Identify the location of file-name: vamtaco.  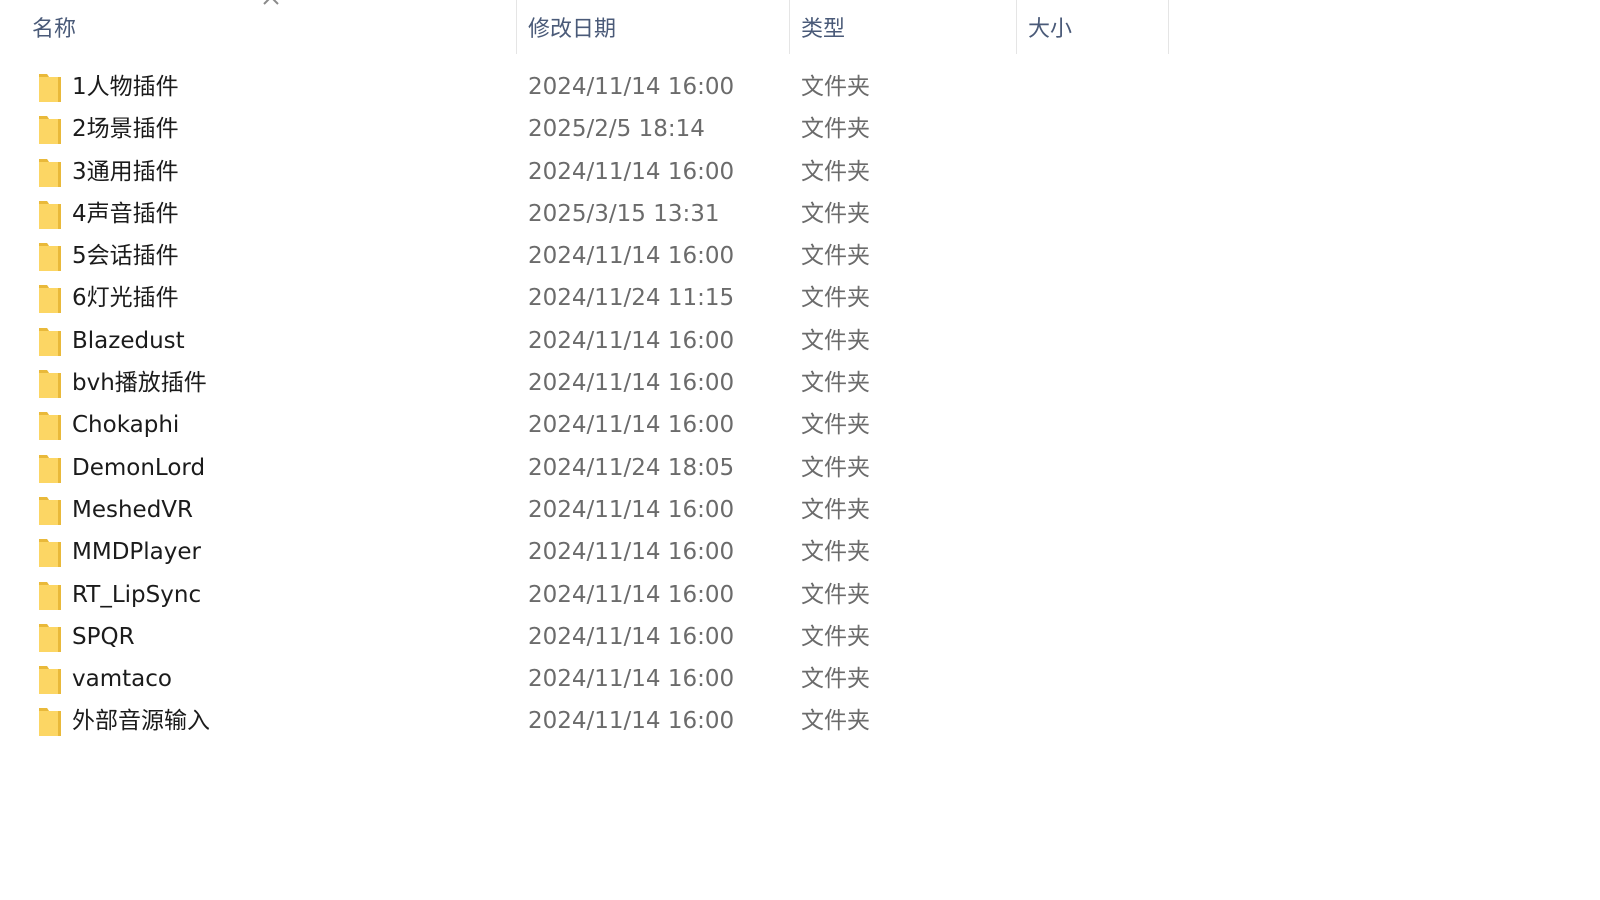
(122, 679).